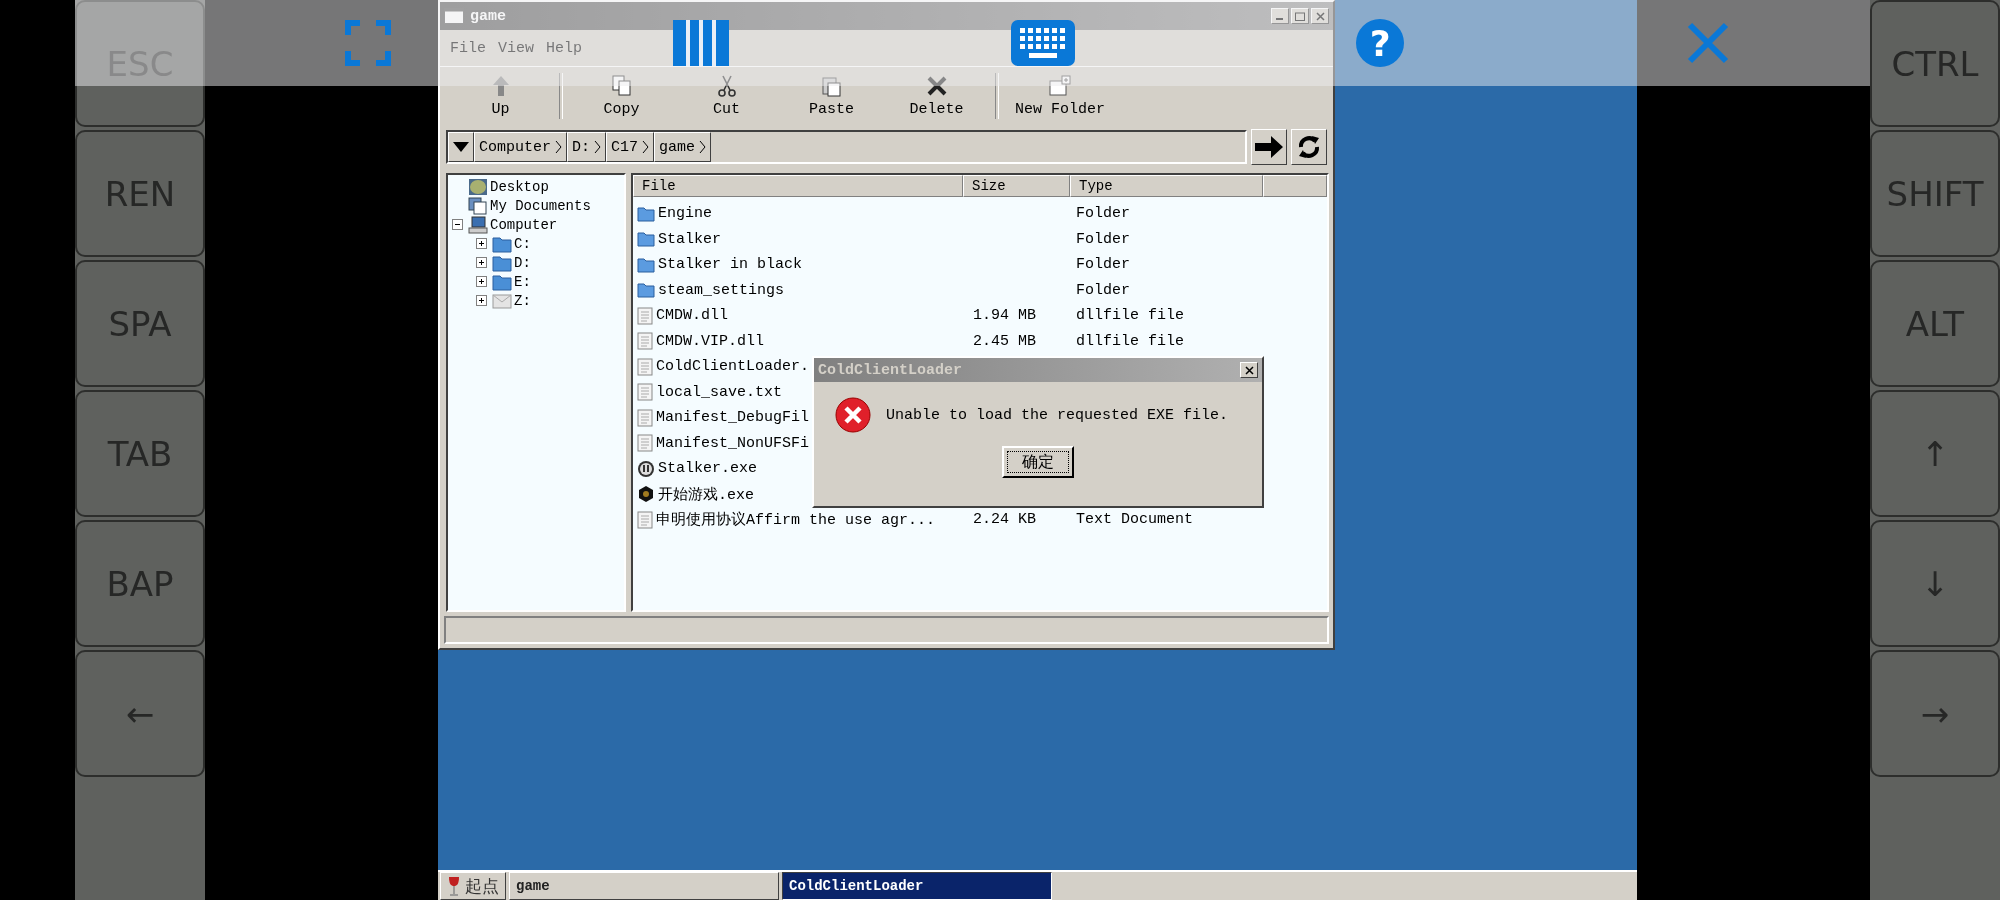  I want to click on drive-icon, so click(502, 300).